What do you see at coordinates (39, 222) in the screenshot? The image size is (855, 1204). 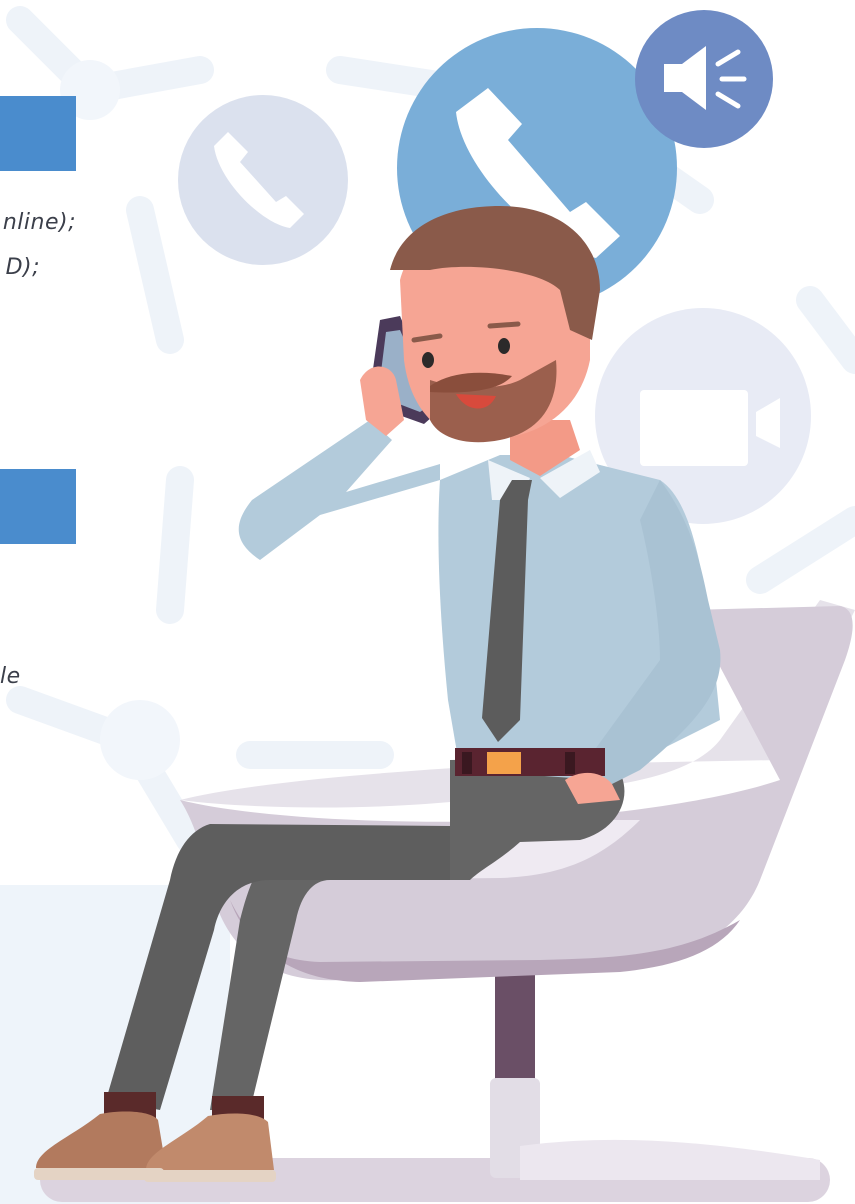 I see `text-fragment: nline);` at bounding box center [39, 222].